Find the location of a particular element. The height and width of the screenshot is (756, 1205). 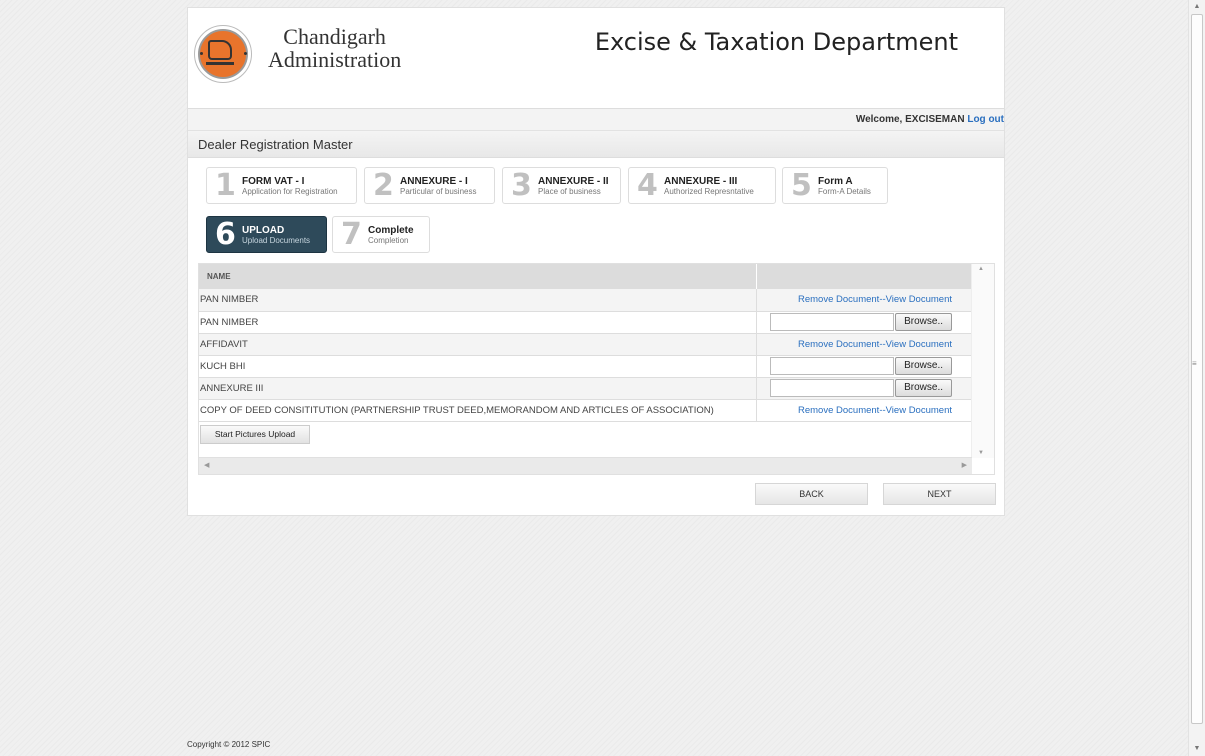

window-scrollbar: ▲ ≡ ▼ is located at coordinates (1196, 378).